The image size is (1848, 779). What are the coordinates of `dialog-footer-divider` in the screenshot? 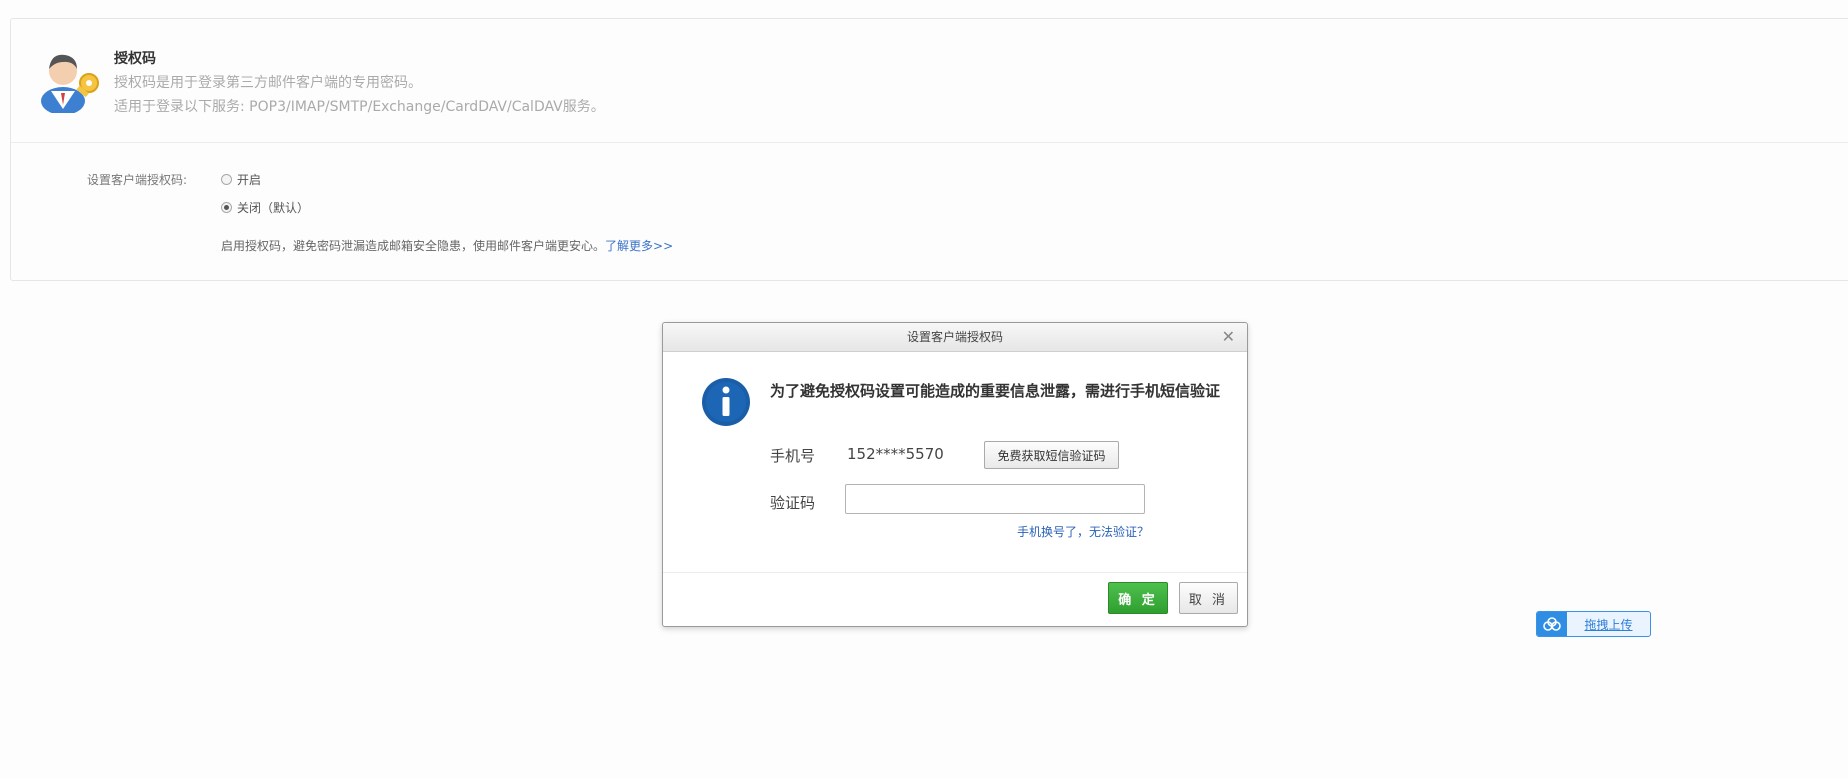 It's located at (955, 572).